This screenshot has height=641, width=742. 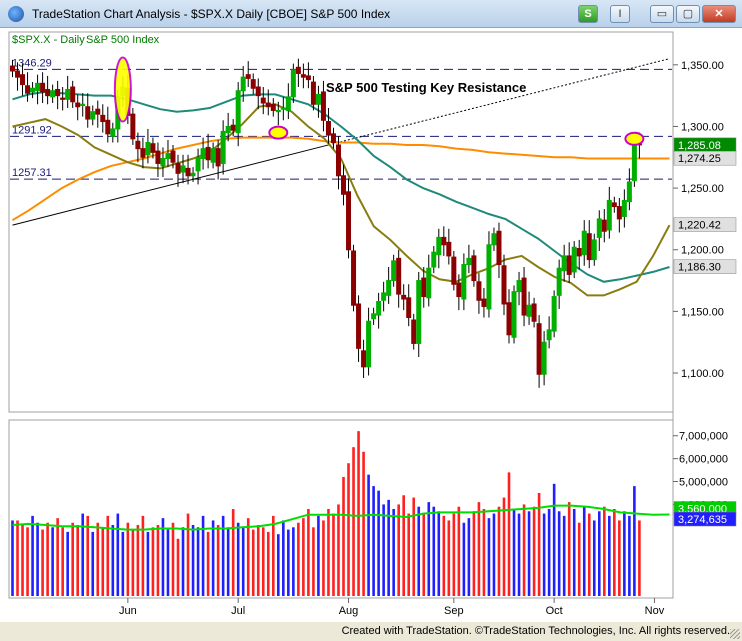 I want to click on maximize-button: ▢, so click(x=688, y=14).